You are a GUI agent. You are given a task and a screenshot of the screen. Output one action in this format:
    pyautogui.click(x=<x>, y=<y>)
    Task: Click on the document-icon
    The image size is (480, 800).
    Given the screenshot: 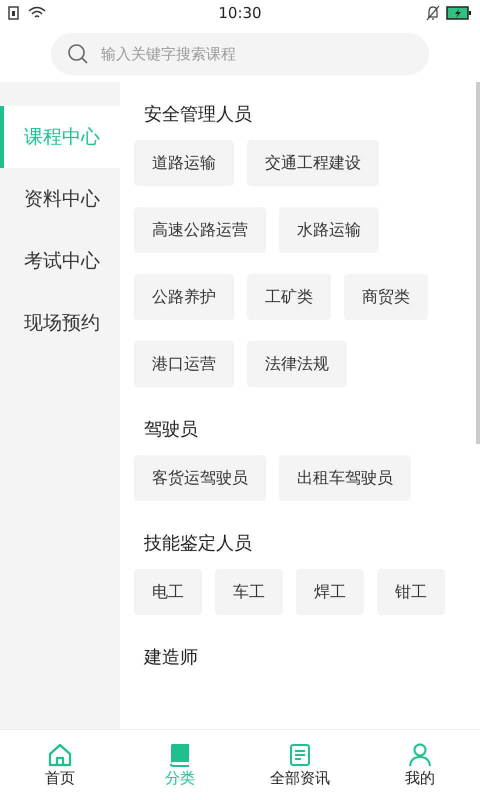 What is the action you would take?
    pyautogui.click(x=300, y=754)
    